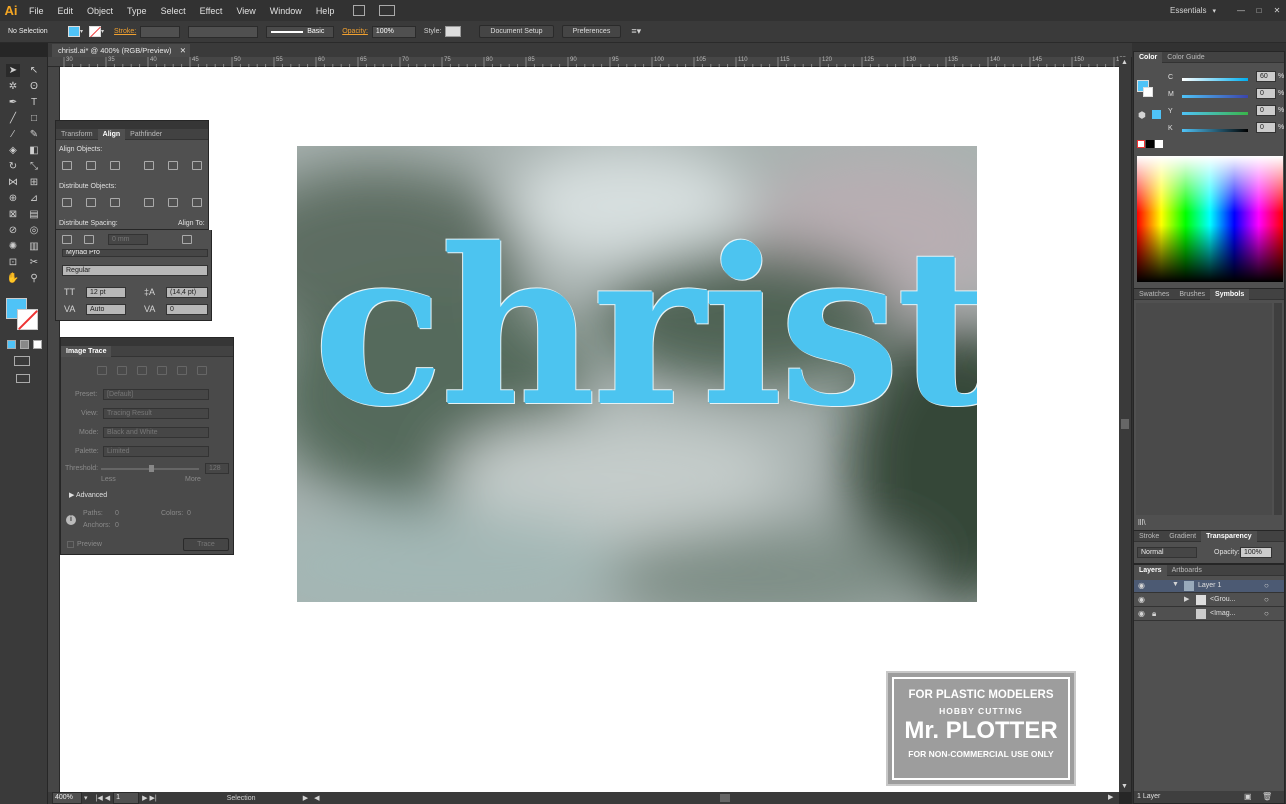 The image size is (1286, 804). Describe the element at coordinates (1142, 115) in the screenshot. I see `cube-icon: ⬢` at that location.